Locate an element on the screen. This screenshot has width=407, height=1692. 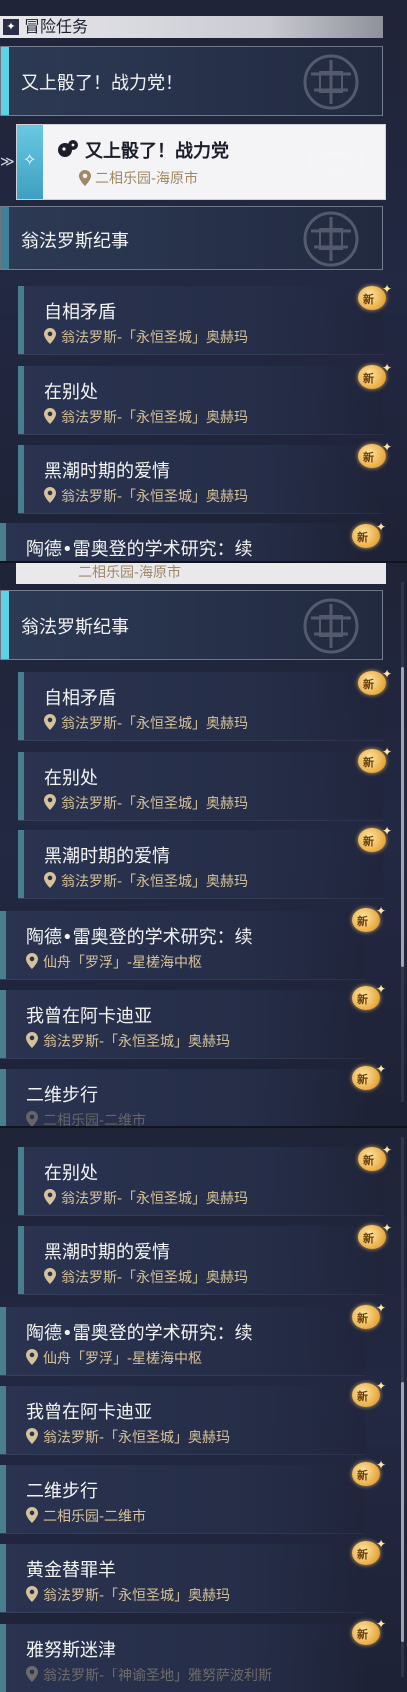
quest-name: 黄金替罪羊 is located at coordinates (71, 1570).